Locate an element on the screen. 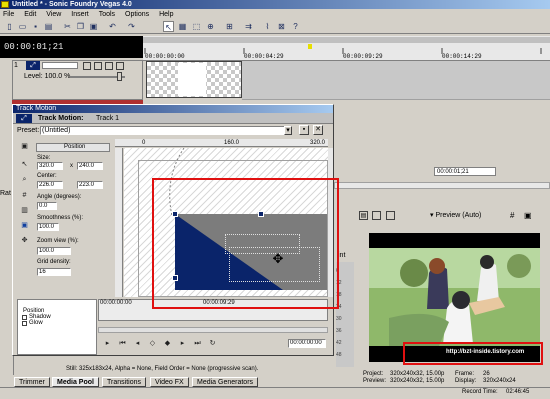 The width and height of the screenshot is (550, 399). motion-canvas-ruler is located at coordinates (221, 143).